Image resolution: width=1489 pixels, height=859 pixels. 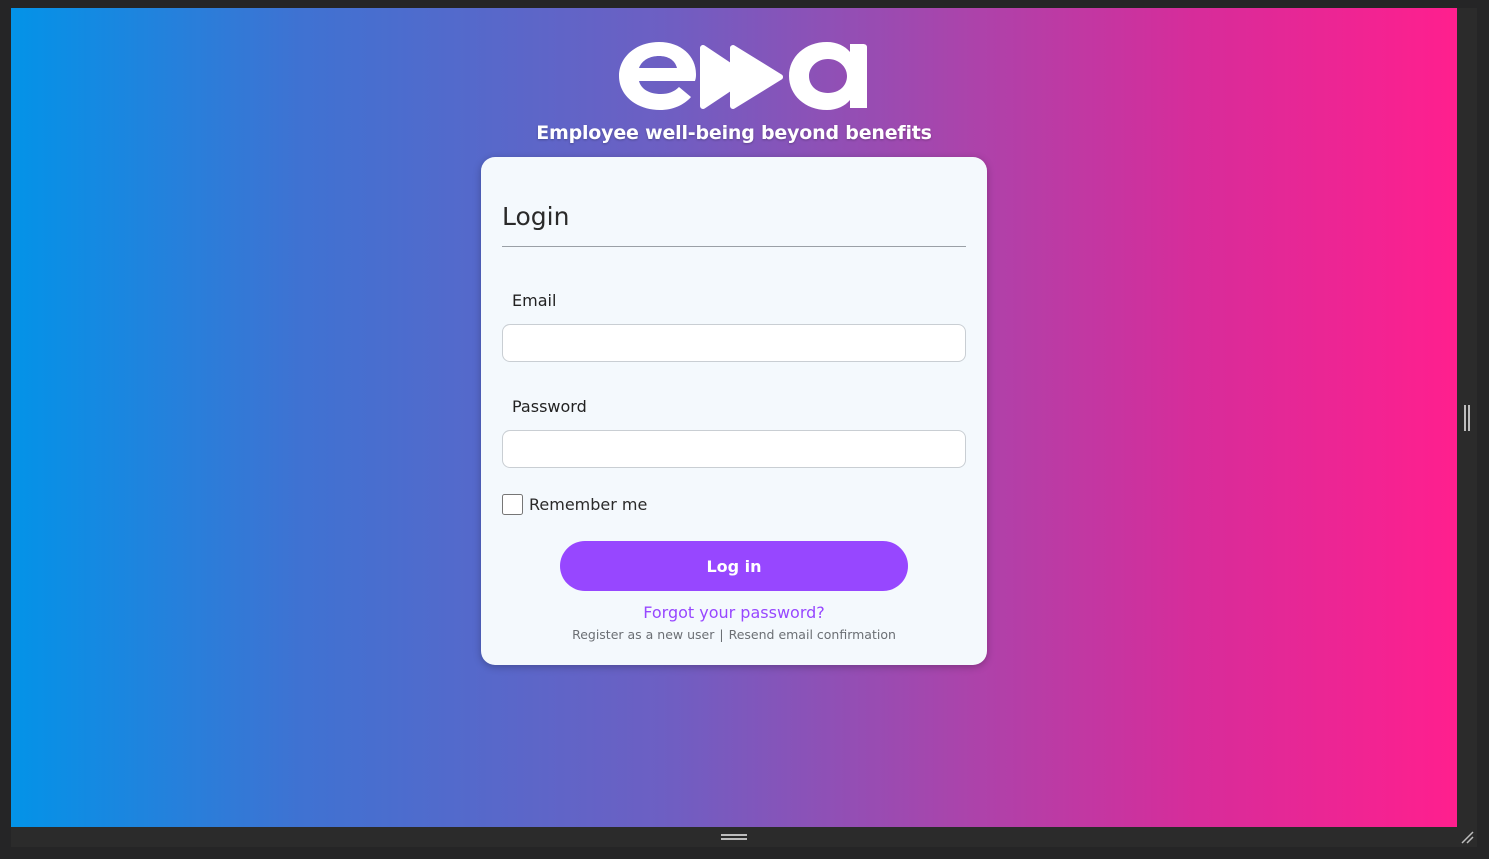 I want to click on resend-confirmation-link: Resend email confirmation, so click(x=812, y=634).